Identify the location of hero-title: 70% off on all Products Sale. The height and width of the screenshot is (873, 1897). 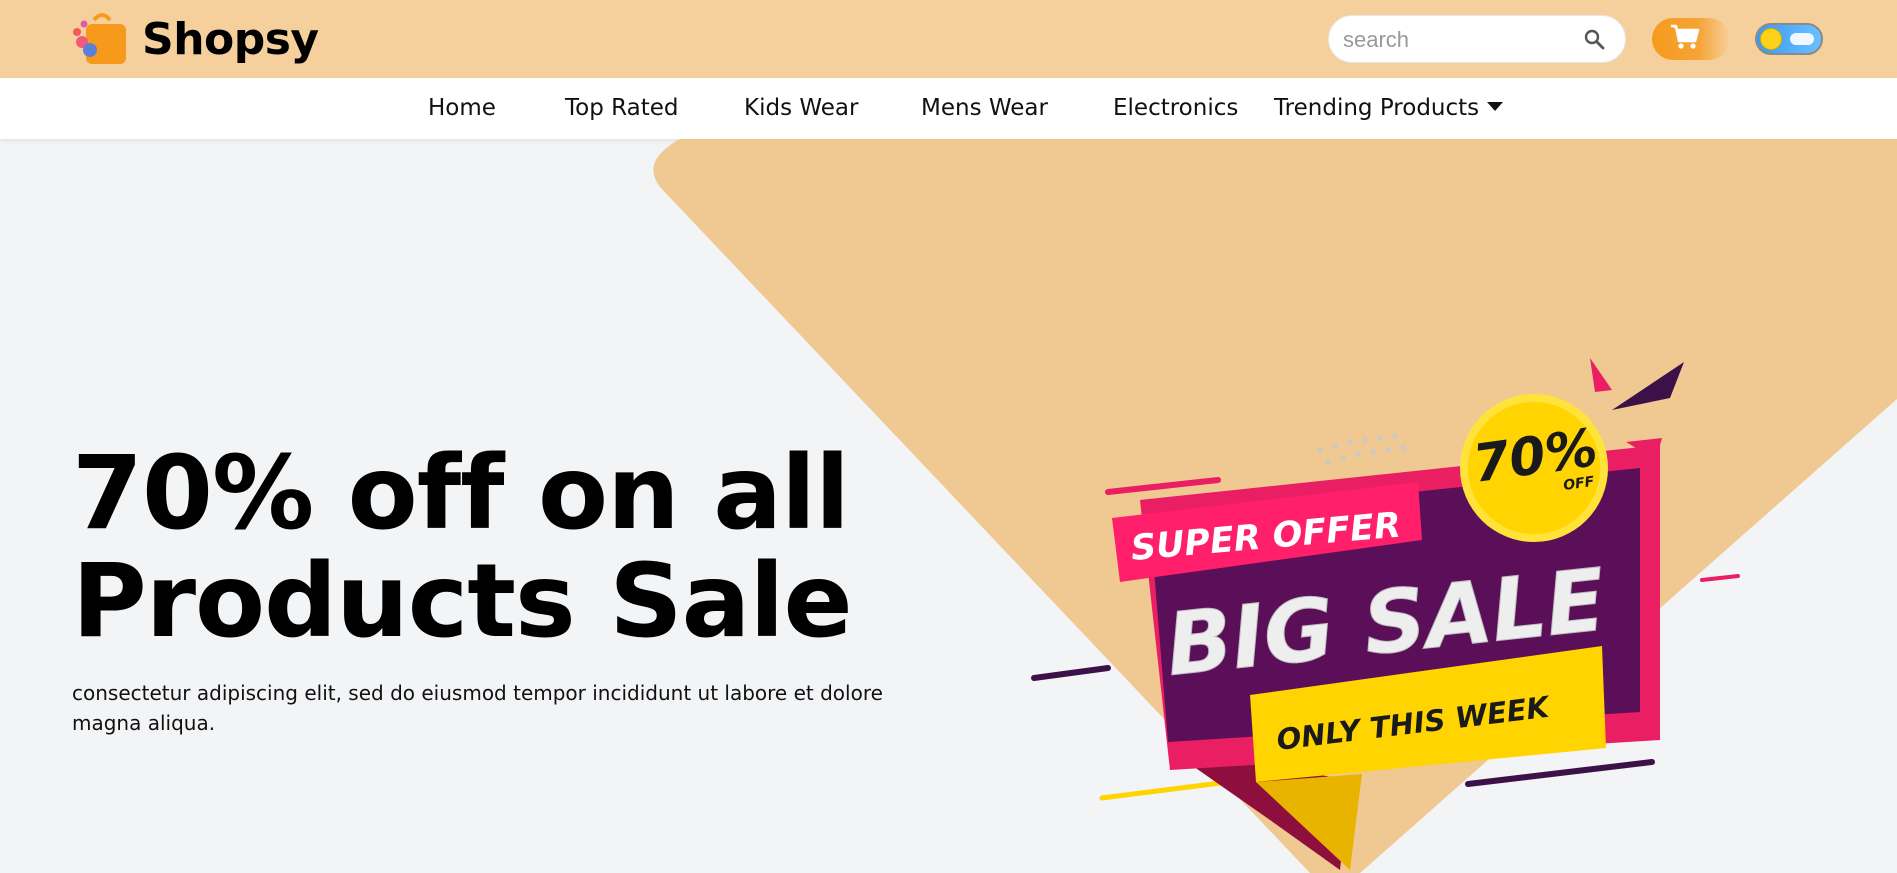
(462, 547).